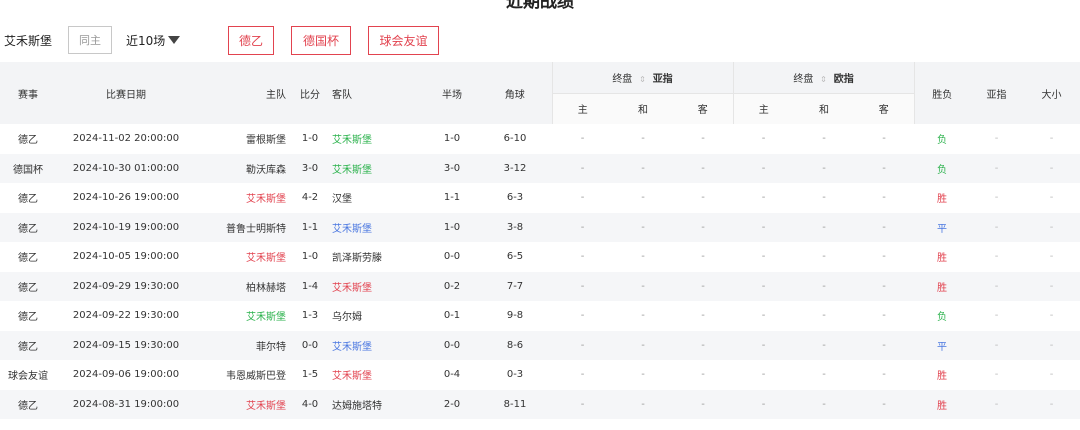 The width and height of the screenshot is (1080, 430). Describe the element at coordinates (244, 93) in the screenshot. I see `header-home: 主队` at that location.